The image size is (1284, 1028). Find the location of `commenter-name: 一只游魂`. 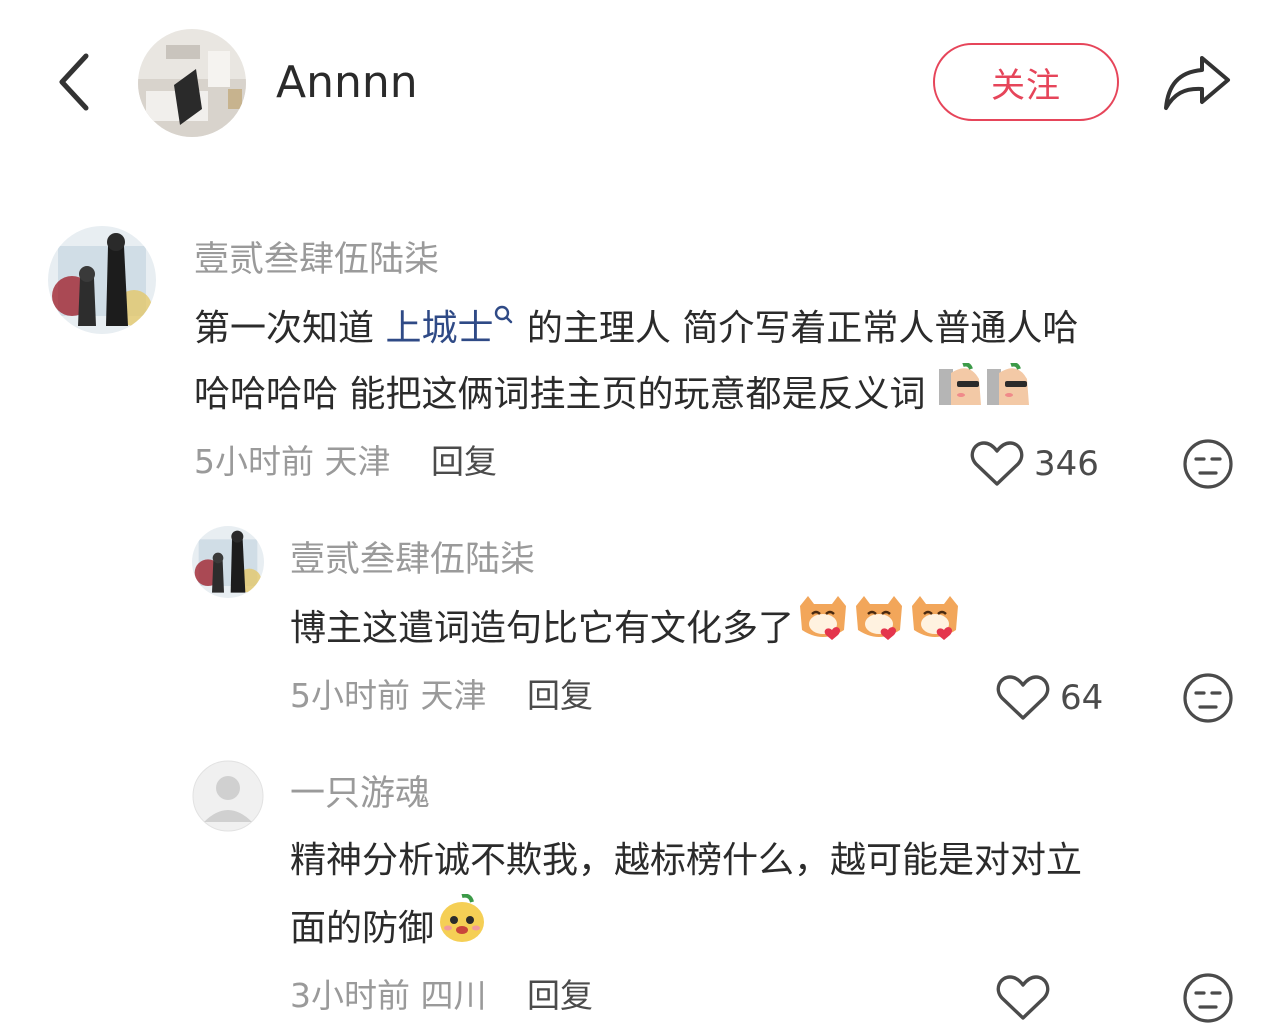

commenter-name: 一只游魂 is located at coordinates (360, 794).